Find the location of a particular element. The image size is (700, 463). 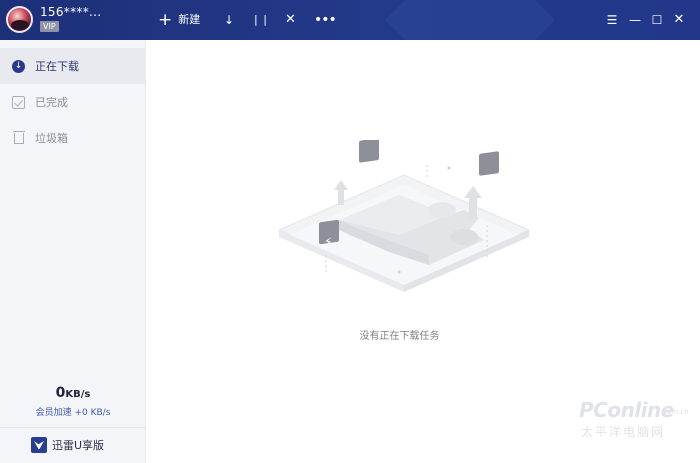

menu-icon: ☰ is located at coordinates (612, 20).